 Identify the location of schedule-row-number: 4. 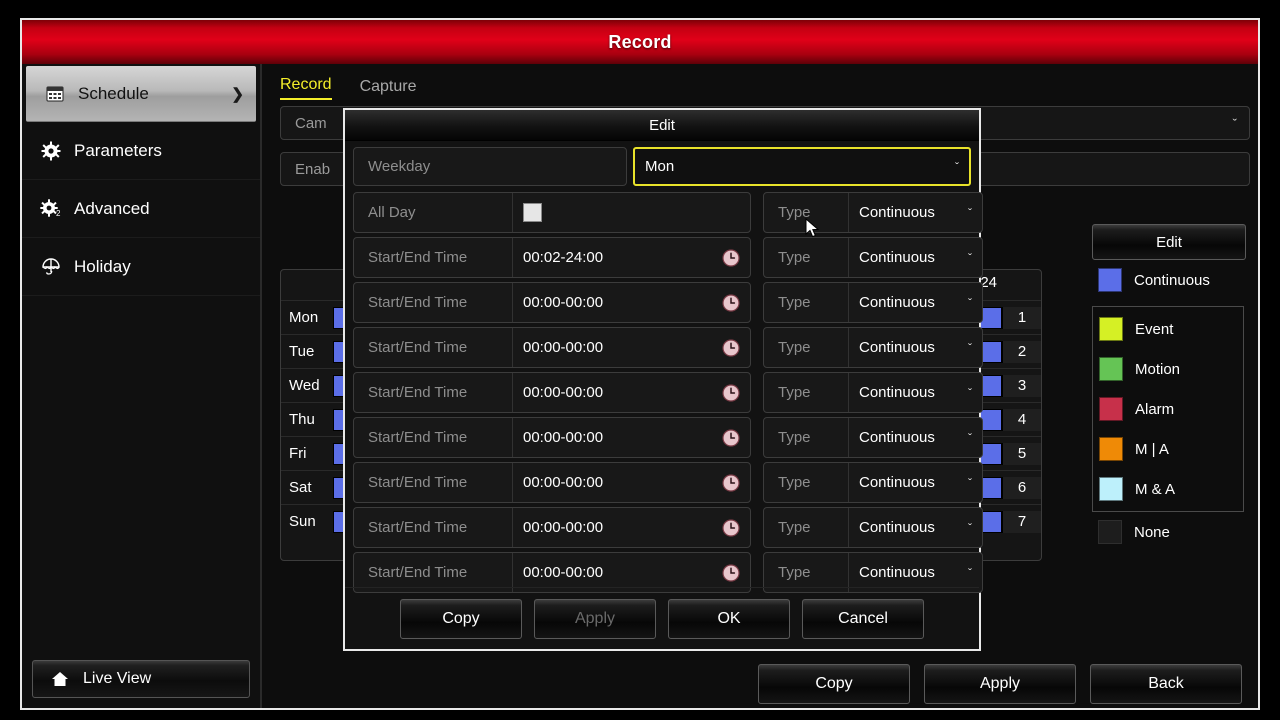
(1021, 419).